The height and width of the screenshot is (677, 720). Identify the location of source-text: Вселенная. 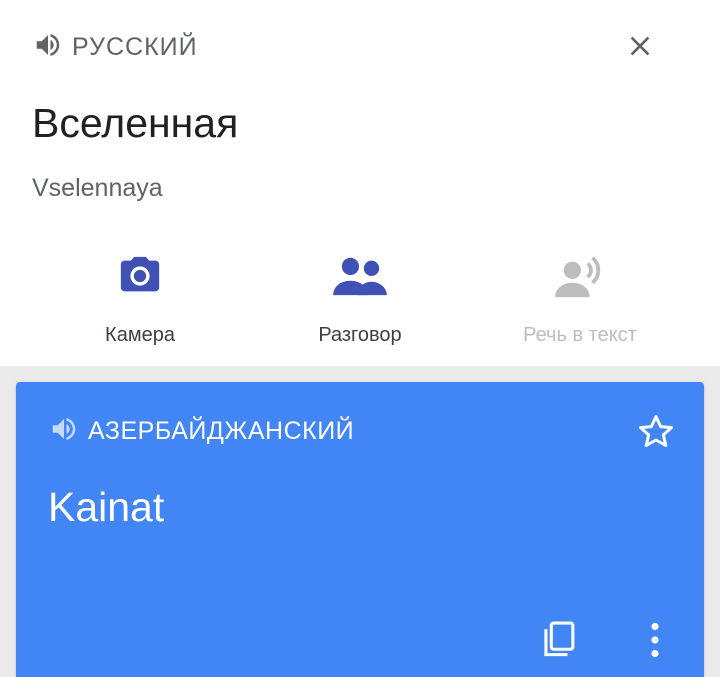
(135, 123).